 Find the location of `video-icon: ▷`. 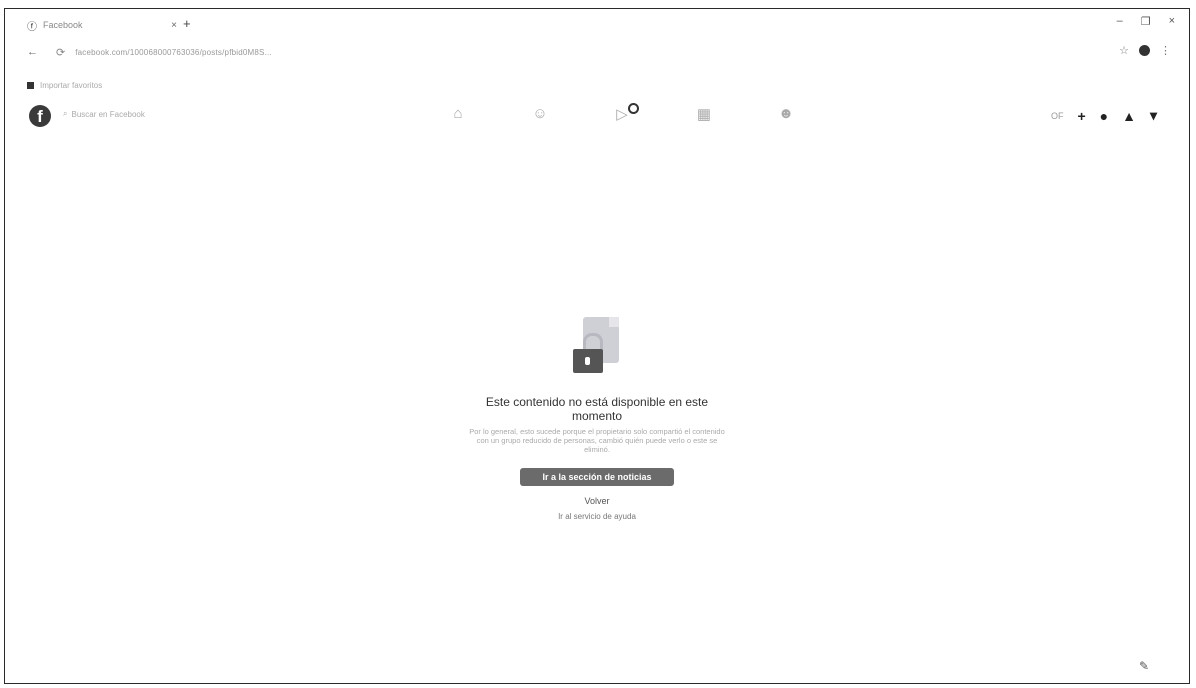

video-icon: ▷ is located at coordinates (622, 113).